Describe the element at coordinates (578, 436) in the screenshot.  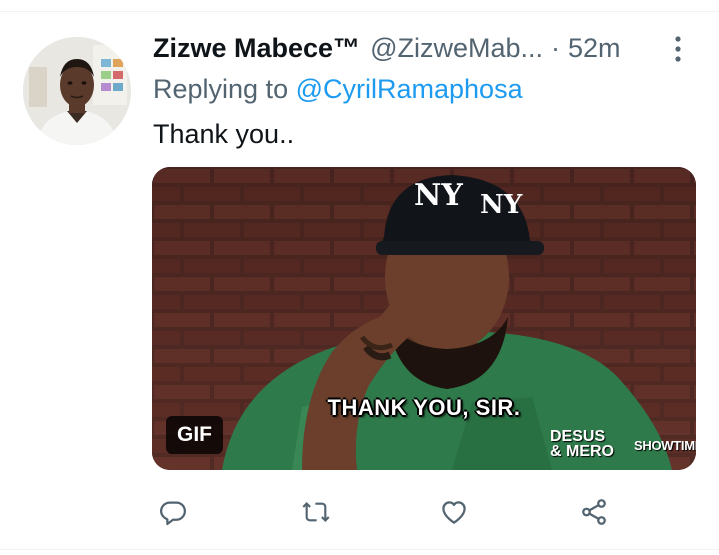
I see `show-logo-line1: DESUS` at that location.